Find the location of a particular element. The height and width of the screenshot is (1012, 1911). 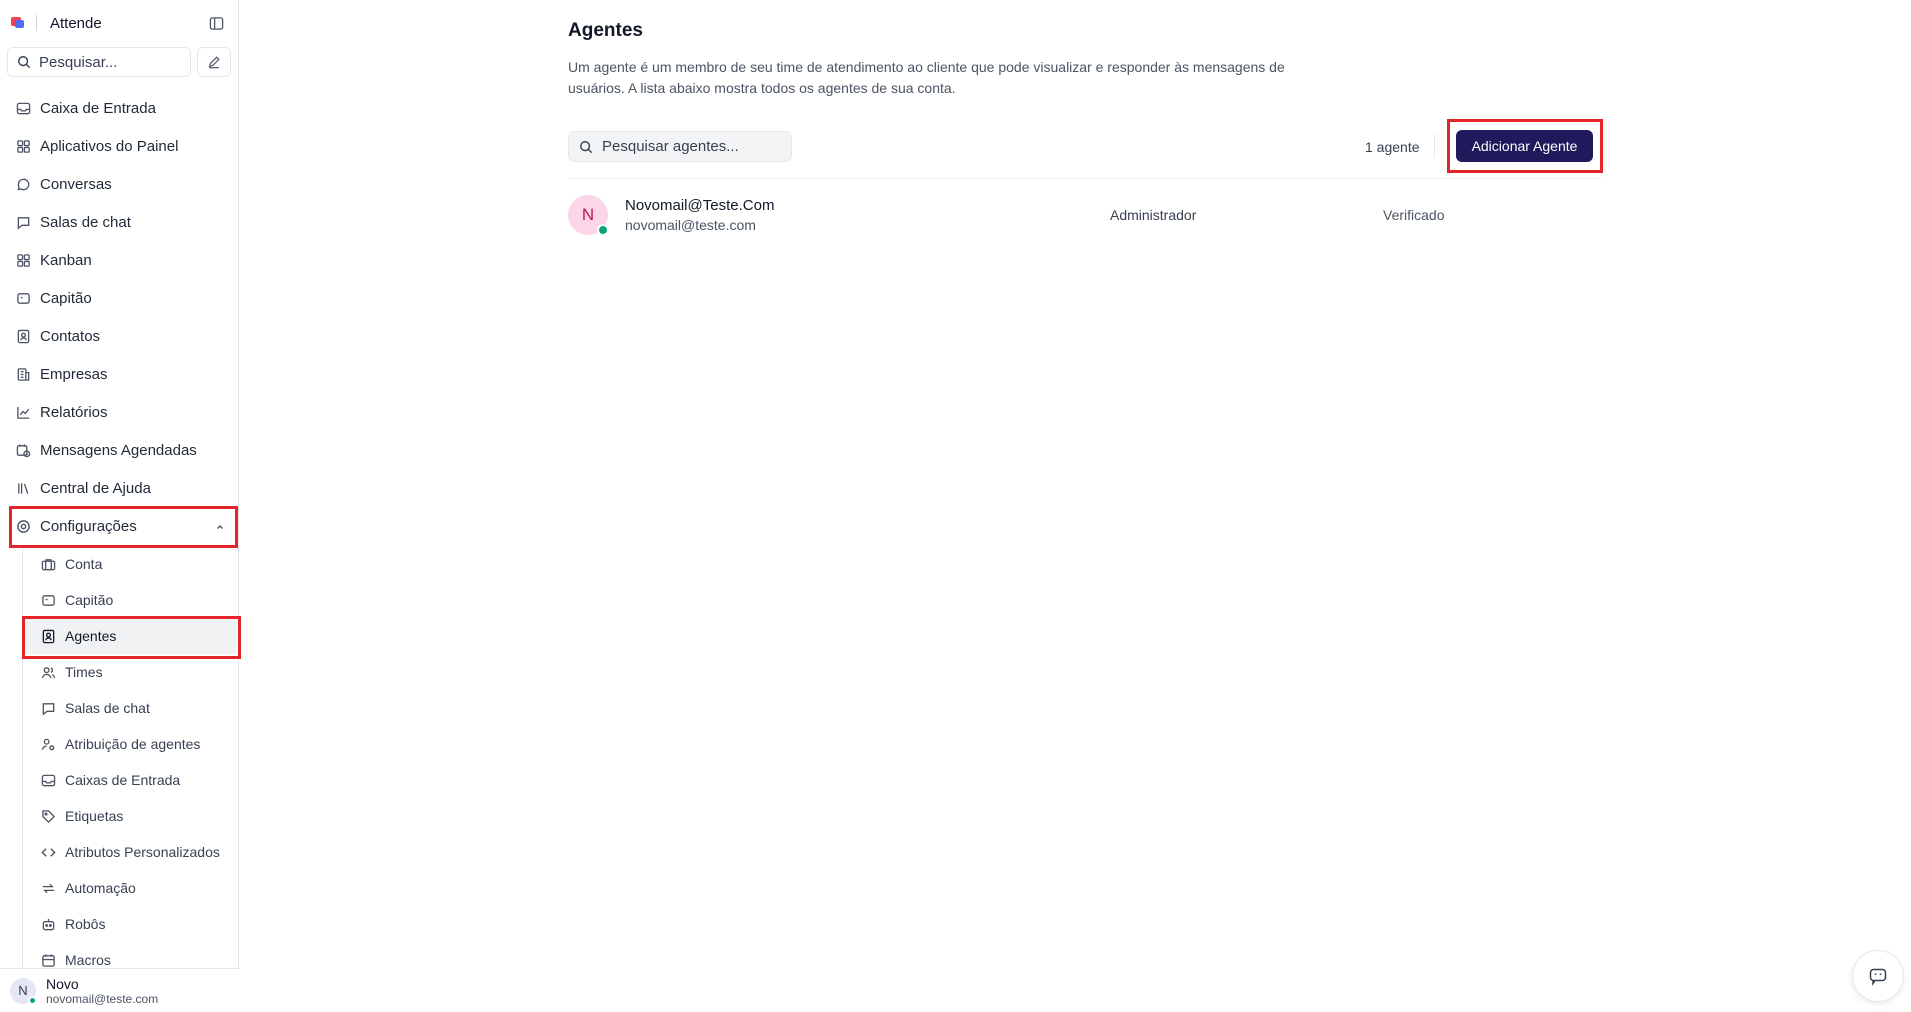

sidebar-item-label: Central de Ajuda is located at coordinates (95, 488).